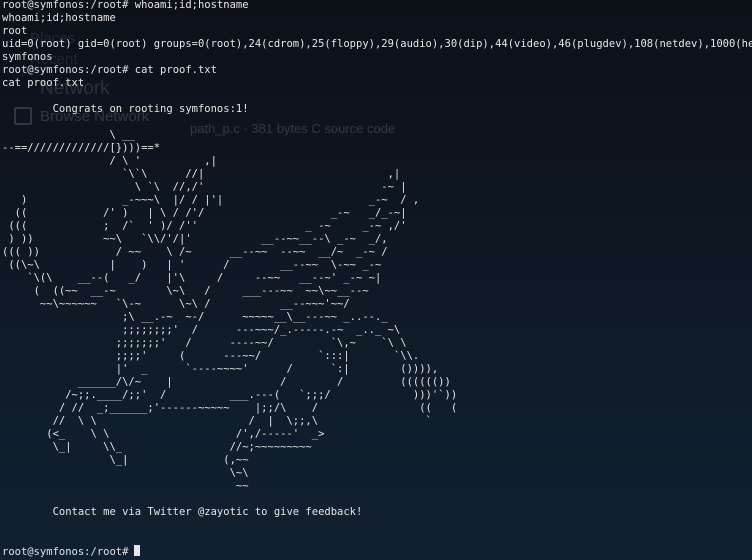 The image size is (752, 560). I want to click on output-line: ;;;;' ( ---~~/ `:::| `\\., so click(211, 356).